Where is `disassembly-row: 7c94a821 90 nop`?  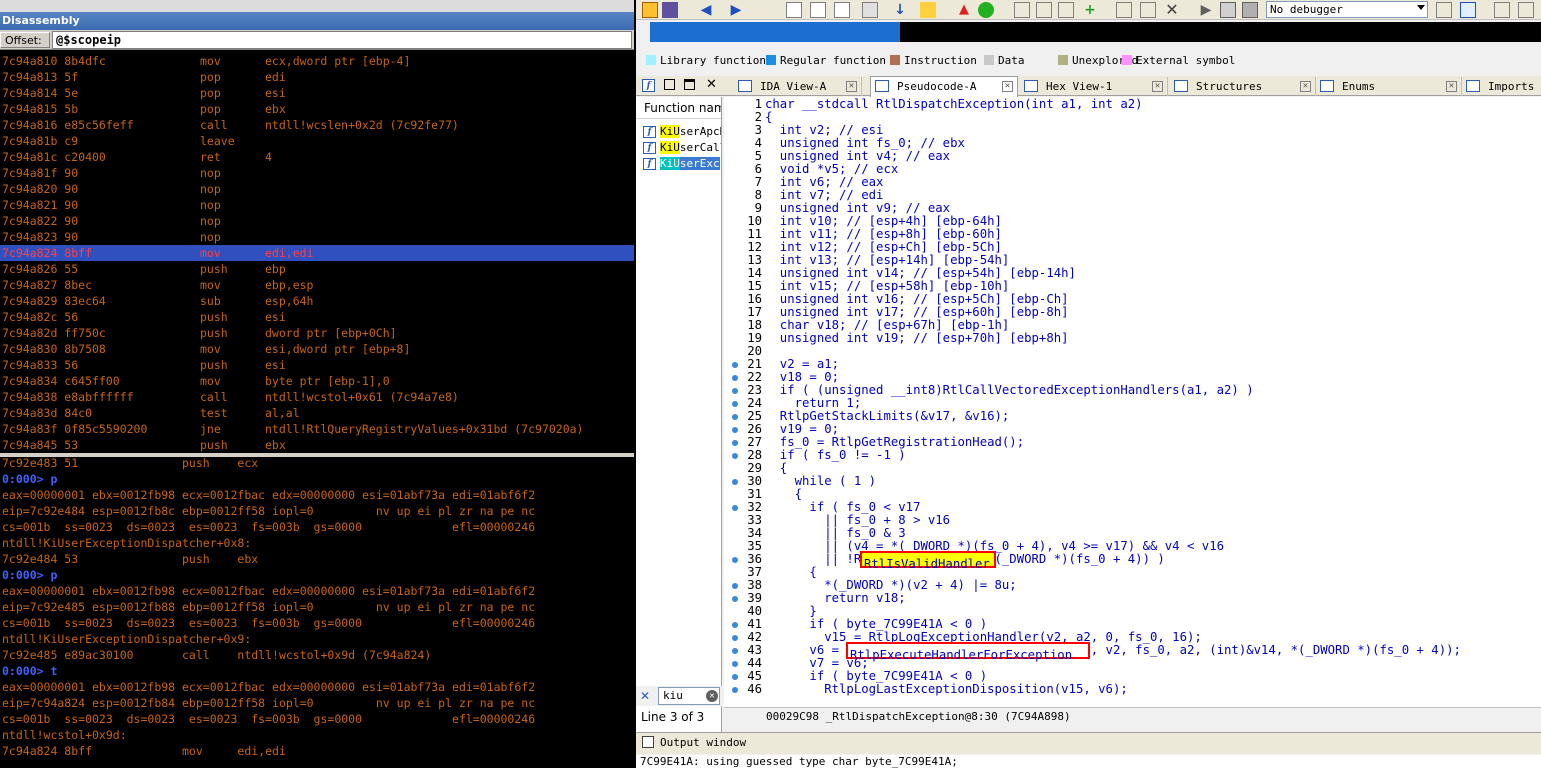
disassembly-row: 7c94a821 90 nop is located at coordinates (317, 205).